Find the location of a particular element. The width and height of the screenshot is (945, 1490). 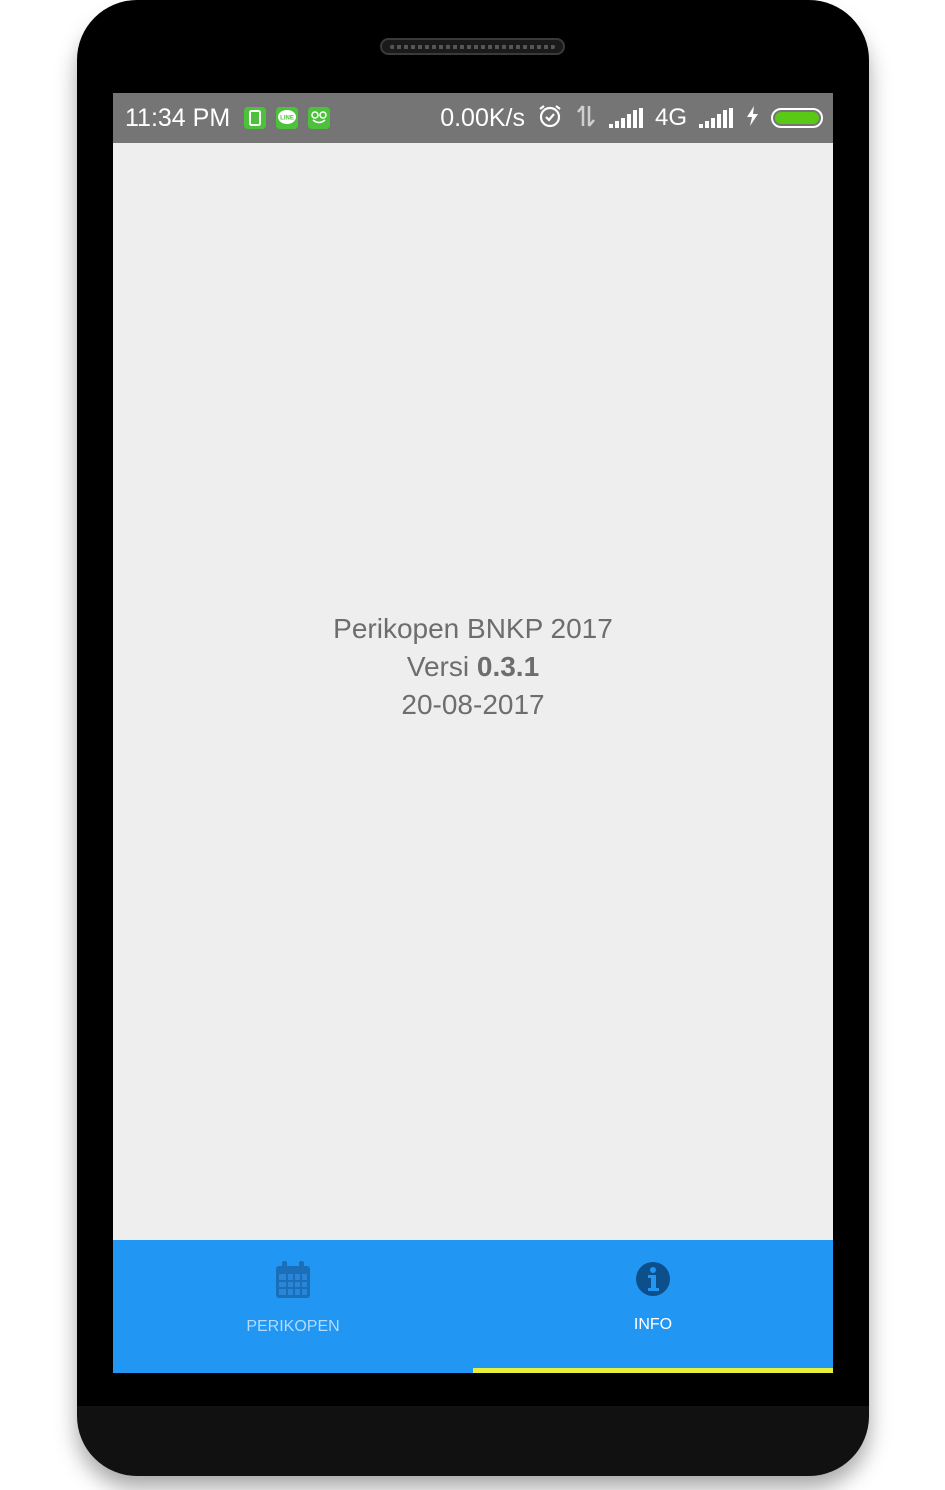

bottom-navigation: PERIKOPEN INFO is located at coordinates (473, 1306).